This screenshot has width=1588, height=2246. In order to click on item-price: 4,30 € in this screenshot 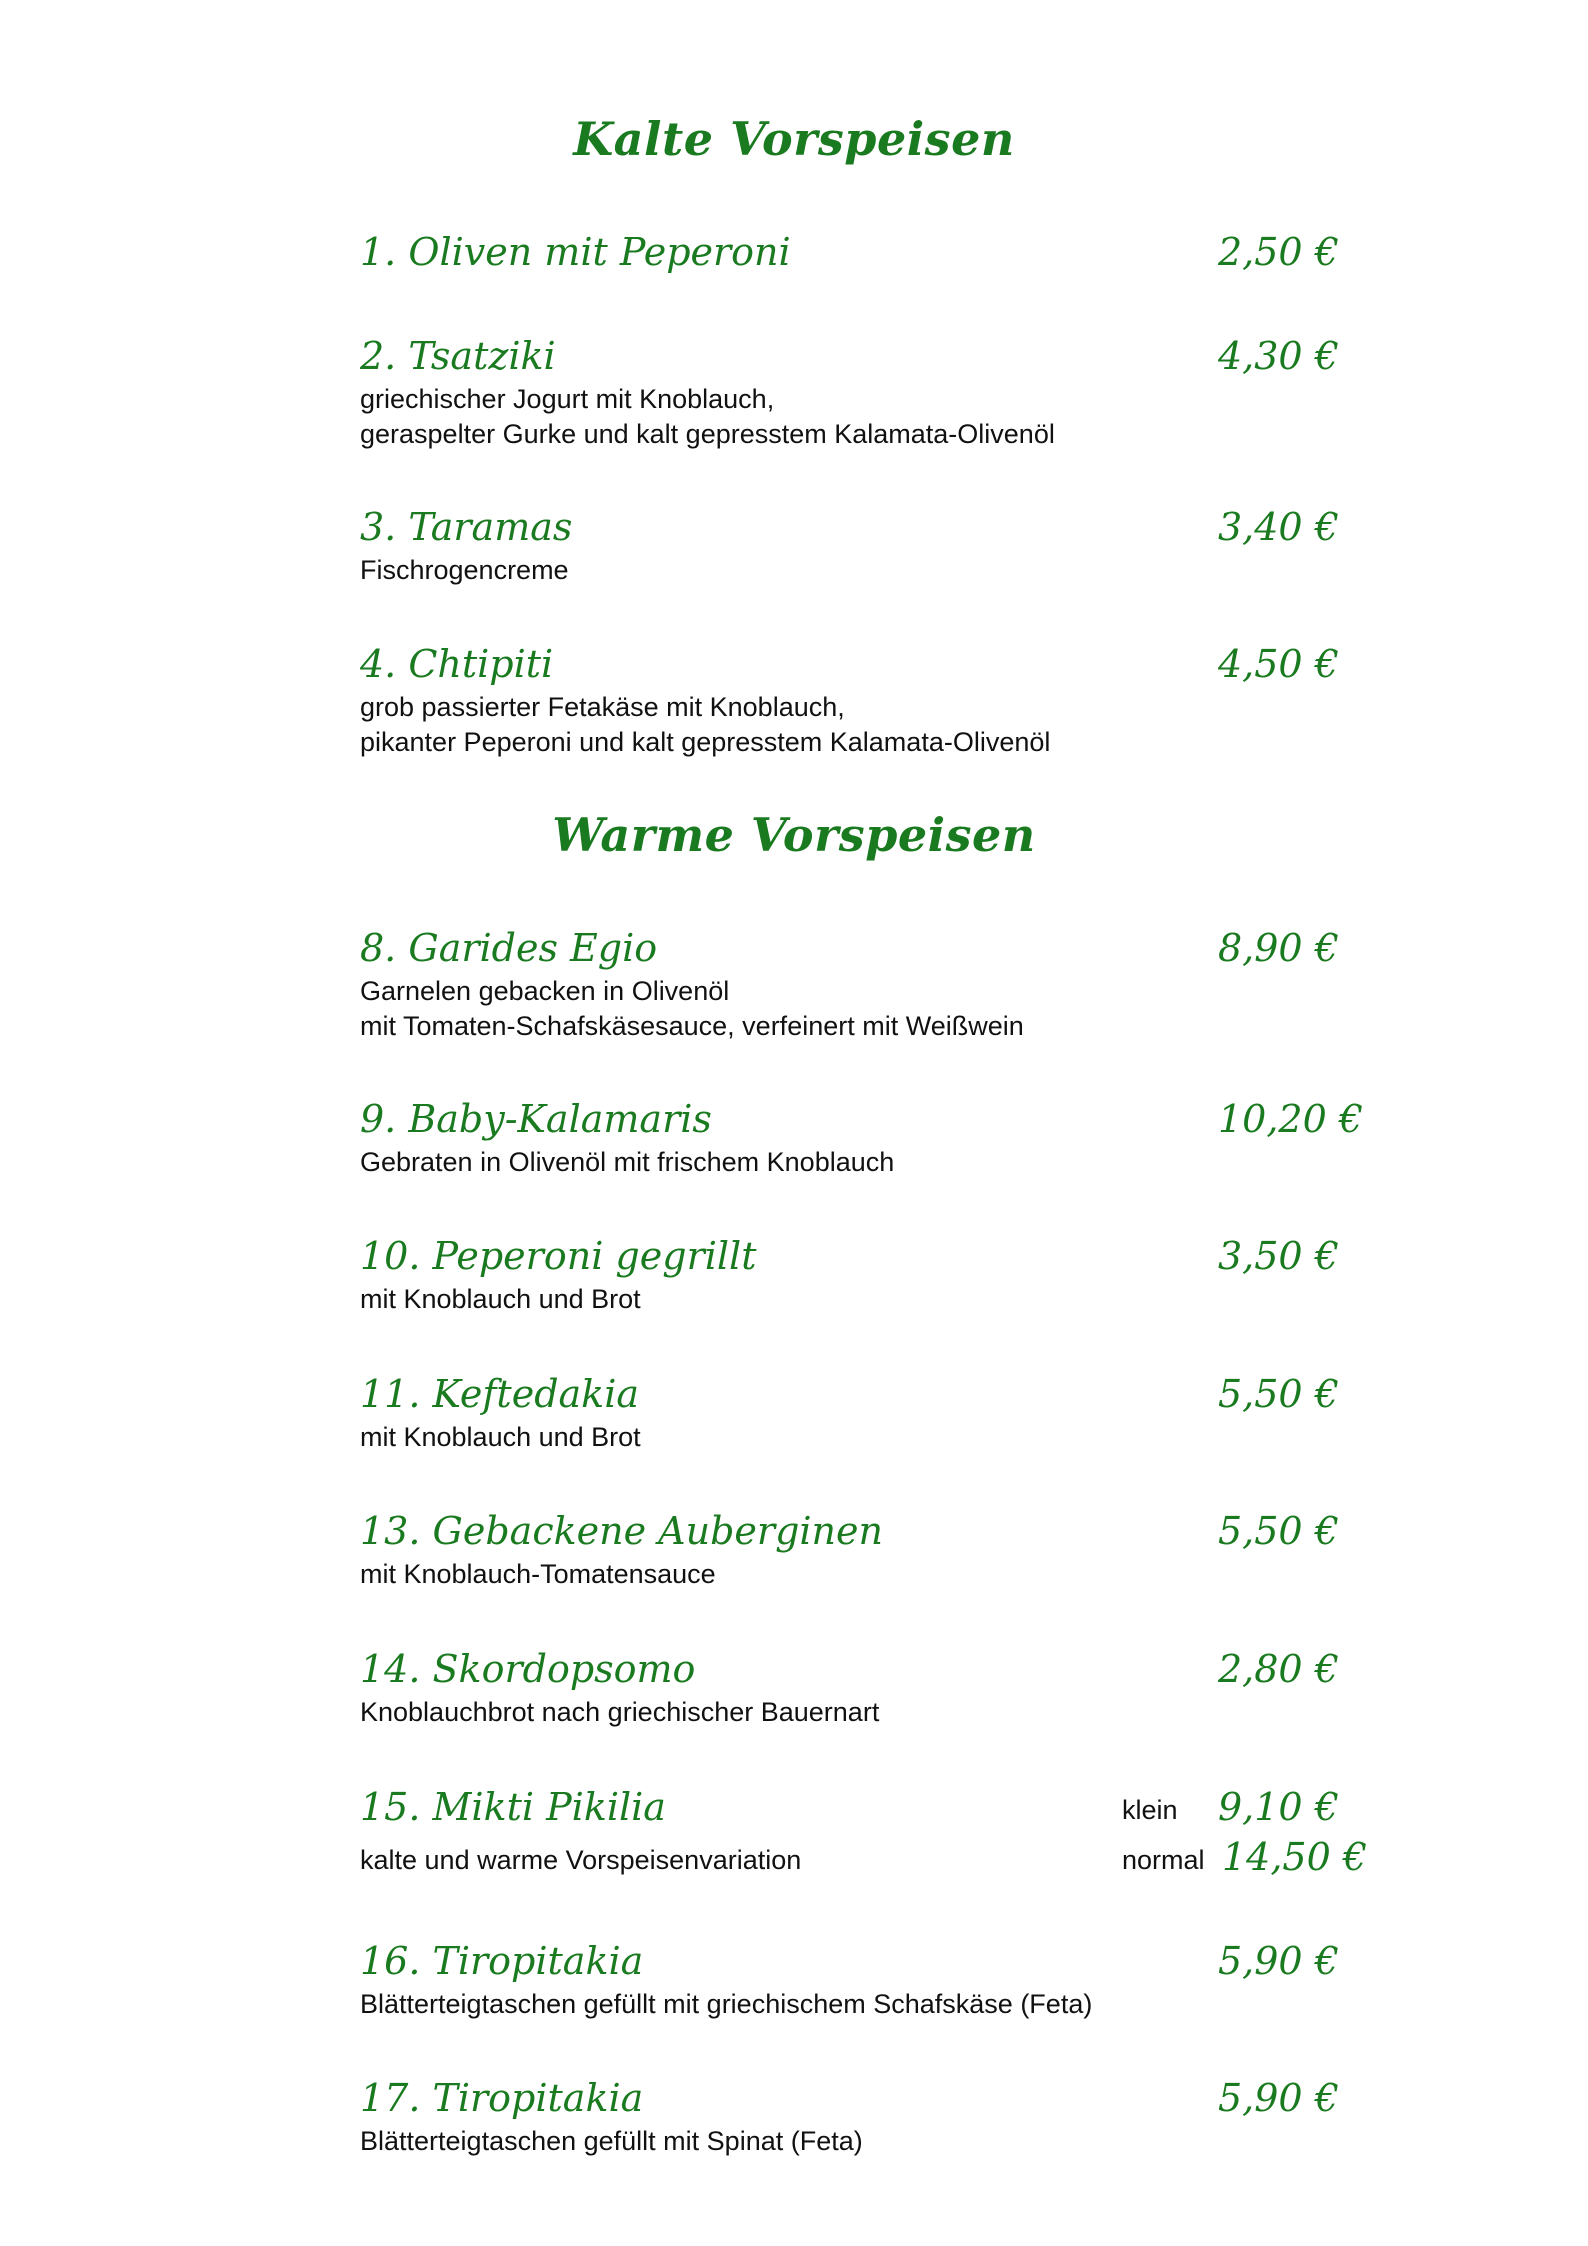, I will do `click(1278, 356)`.